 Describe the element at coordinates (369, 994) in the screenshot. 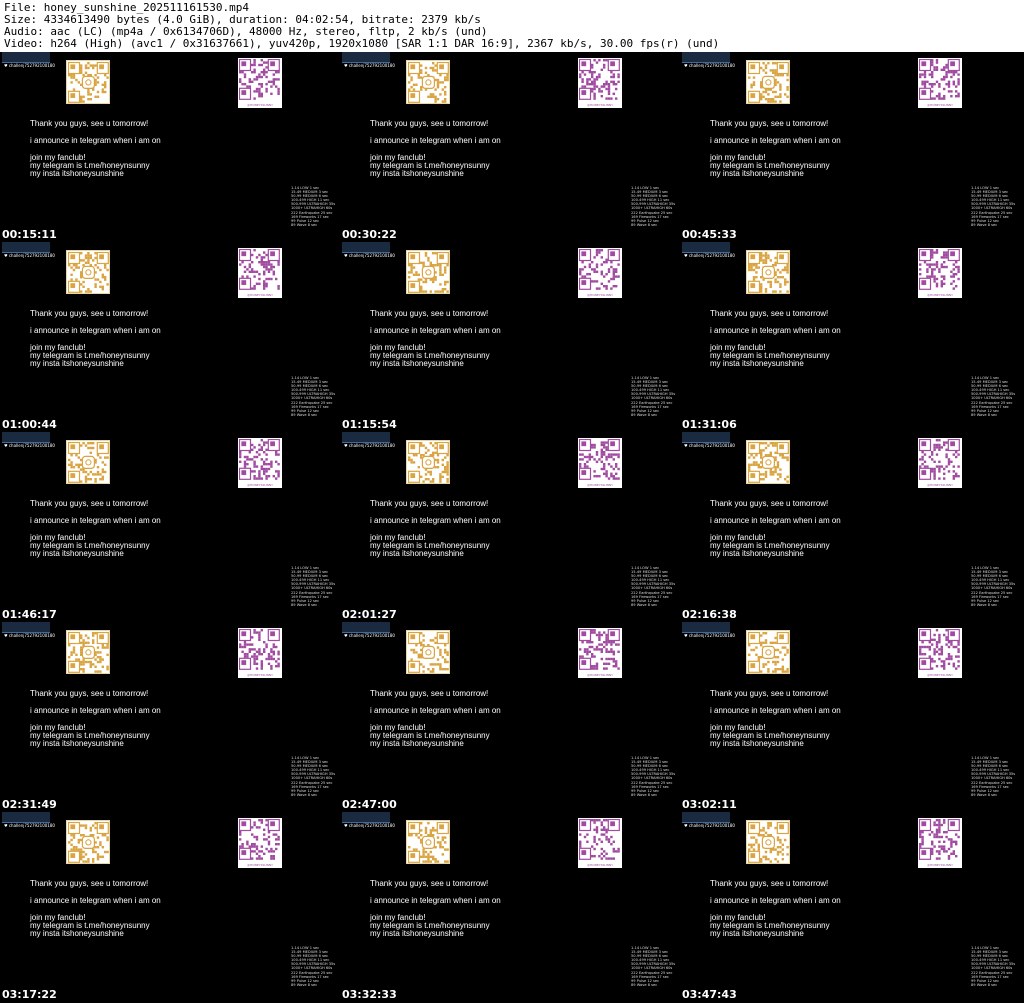

I see `timestamp: 03:32:33` at that location.